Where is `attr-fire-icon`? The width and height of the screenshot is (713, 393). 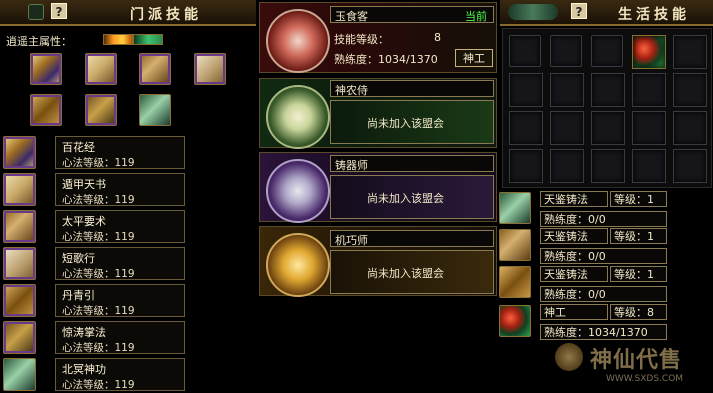 attr-fire-icon is located at coordinates (118, 39).